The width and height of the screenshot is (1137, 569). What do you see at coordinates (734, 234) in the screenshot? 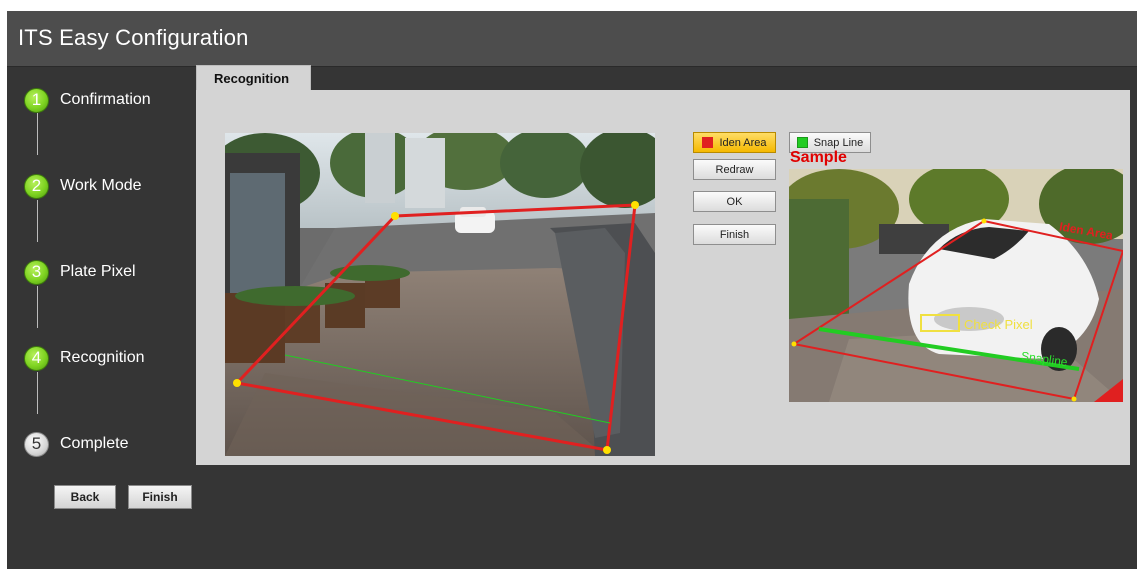
I see `finish-button: Finish` at bounding box center [734, 234].